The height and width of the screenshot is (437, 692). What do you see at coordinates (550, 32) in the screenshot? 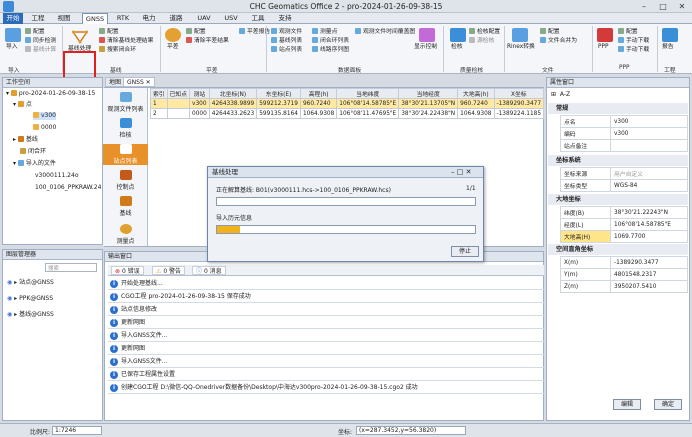
I see `file-config-button: 配置` at bounding box center [550, 32].